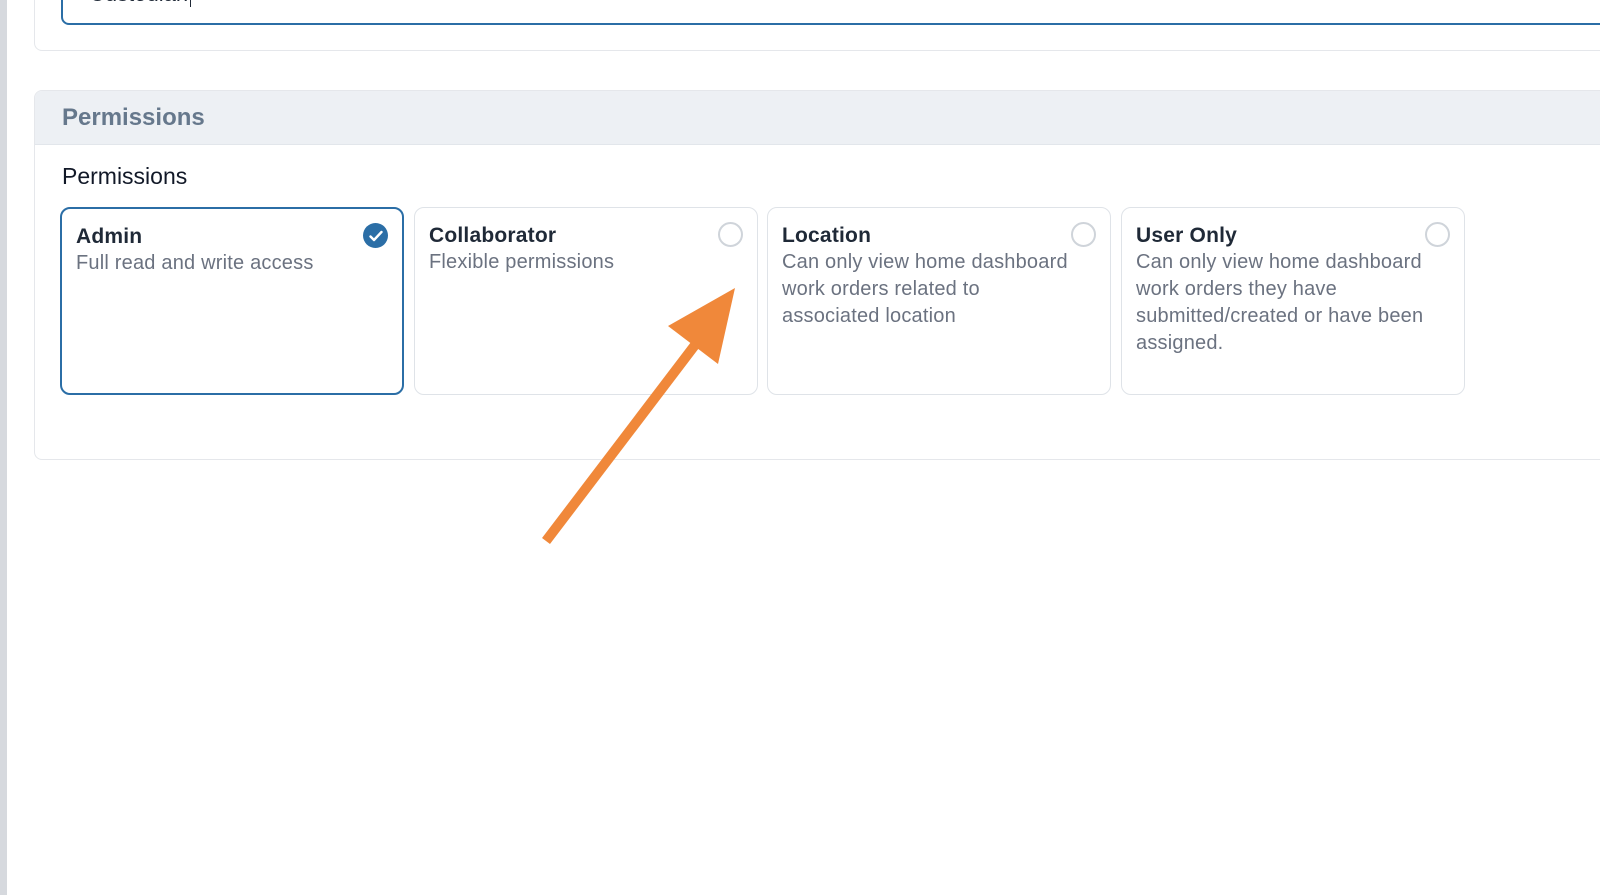 The width and height of the screenshot is (1600, 895). What do you see at coordinates (232, 301) in the screenshot?
I see `permission-option-admin: Admin Full read and write access` at bounding box center [232, 301].